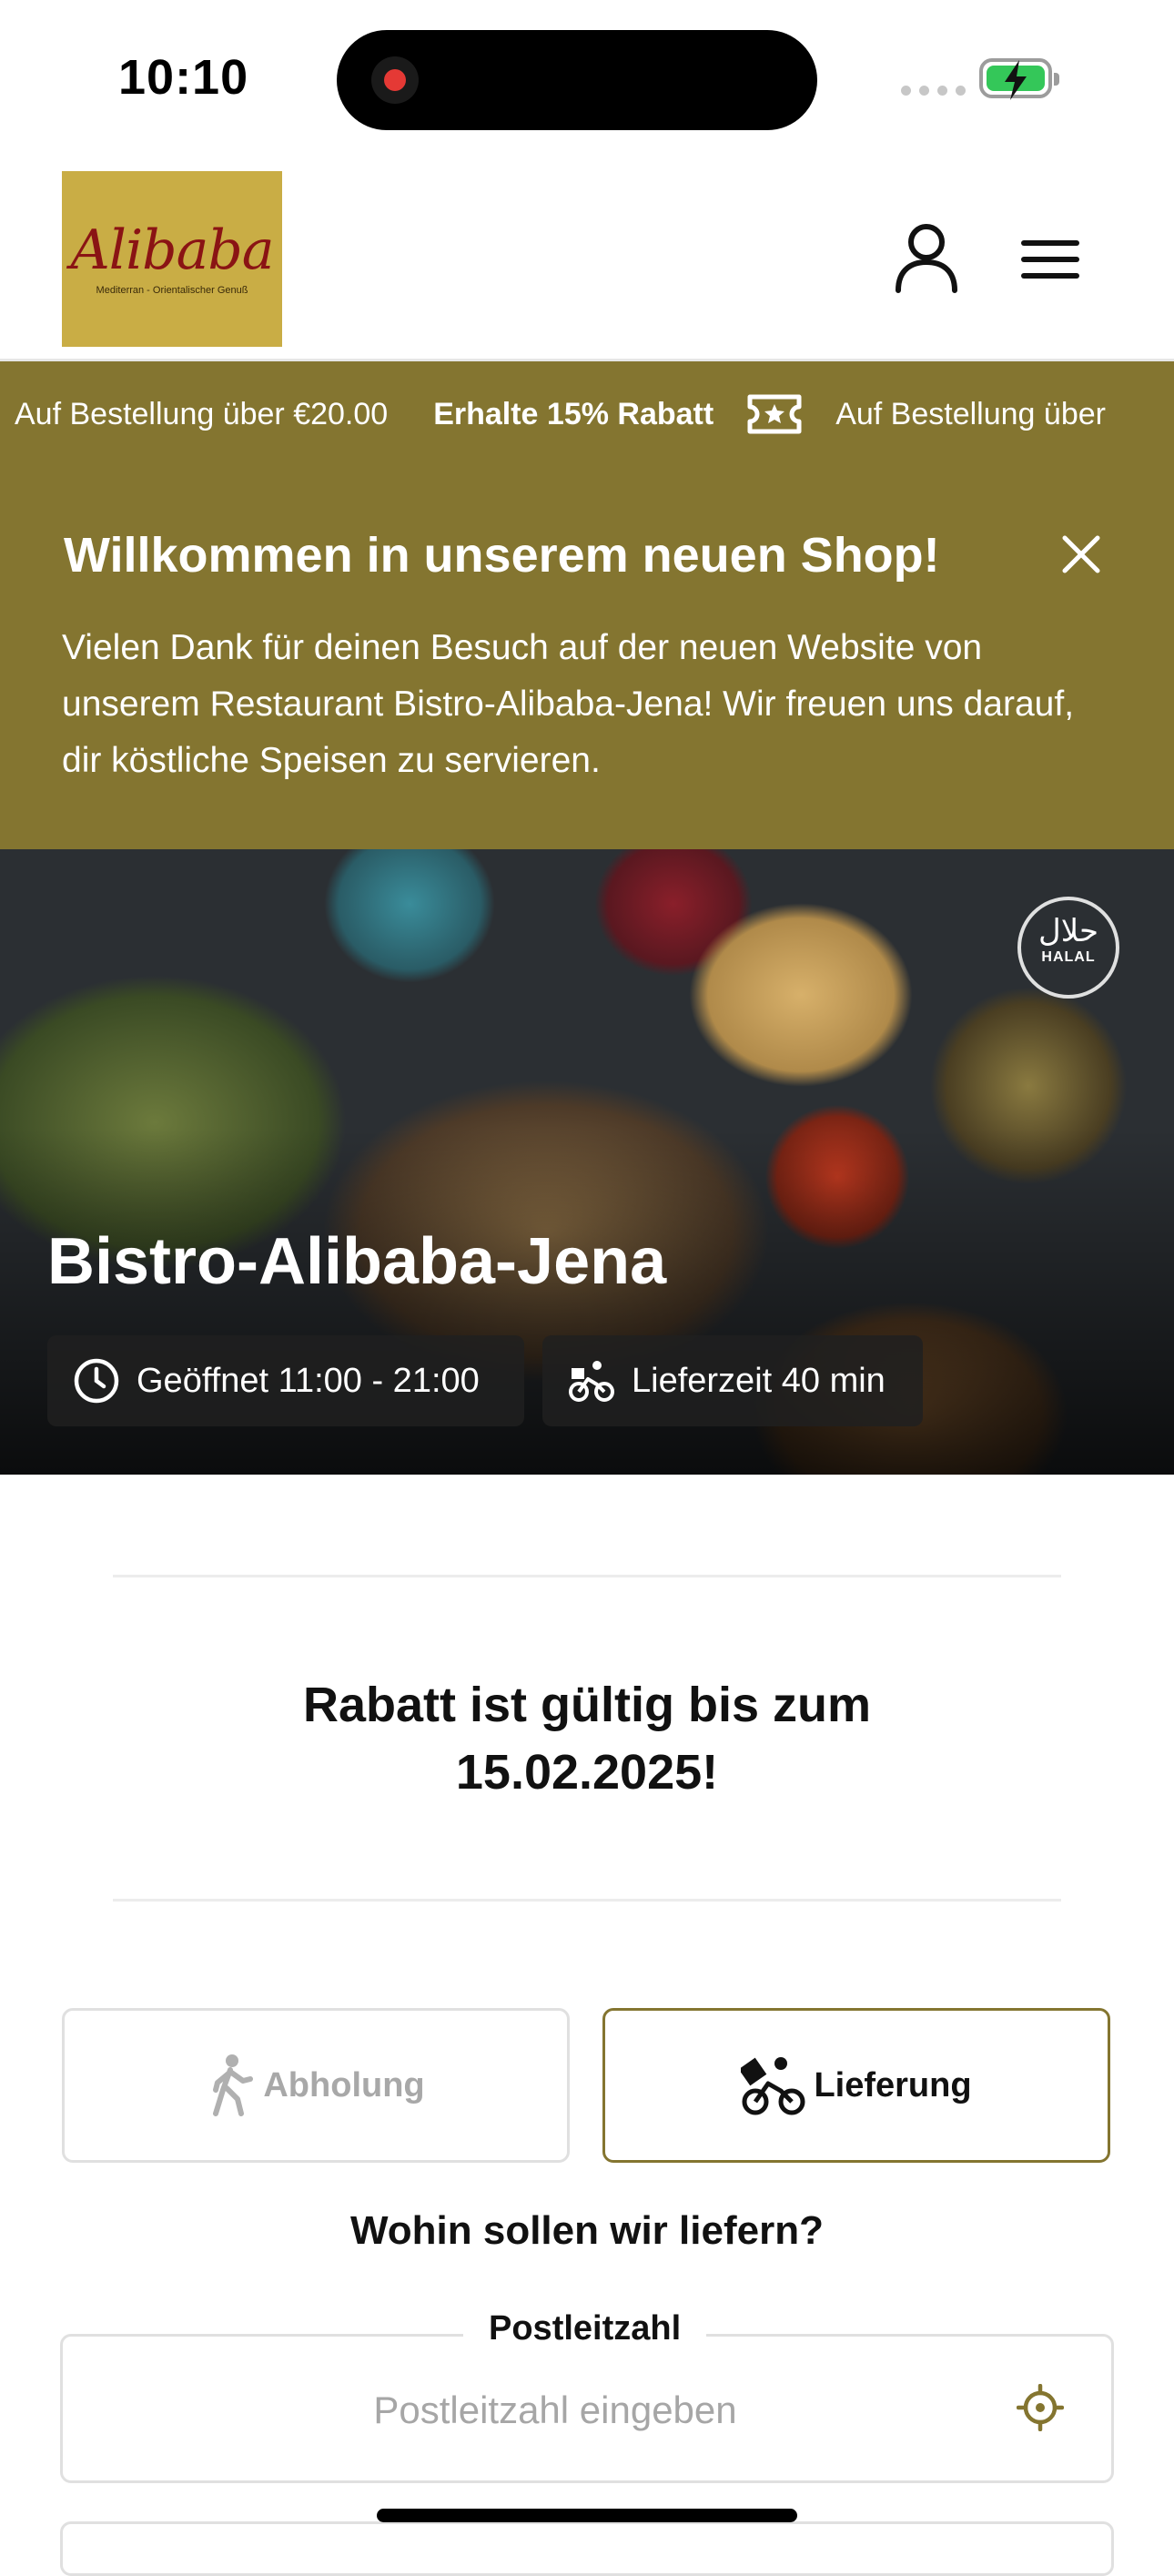  I want to click on pickup-button: Abholung, so click(316, 2085).